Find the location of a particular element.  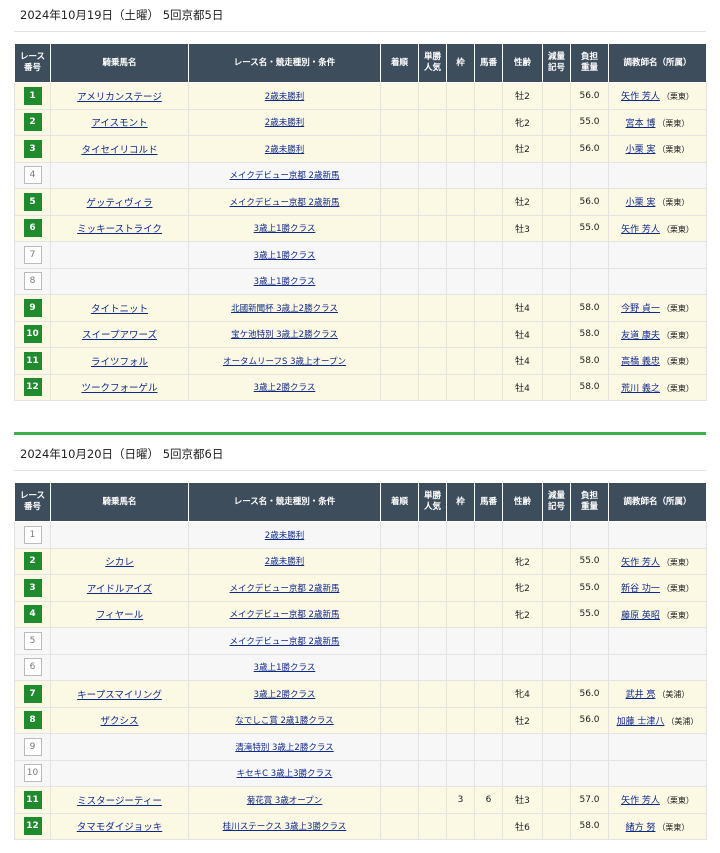

race-name-link: 宝ケ池特別 3歳上2勝クラス is located at coordinates (284, 335).